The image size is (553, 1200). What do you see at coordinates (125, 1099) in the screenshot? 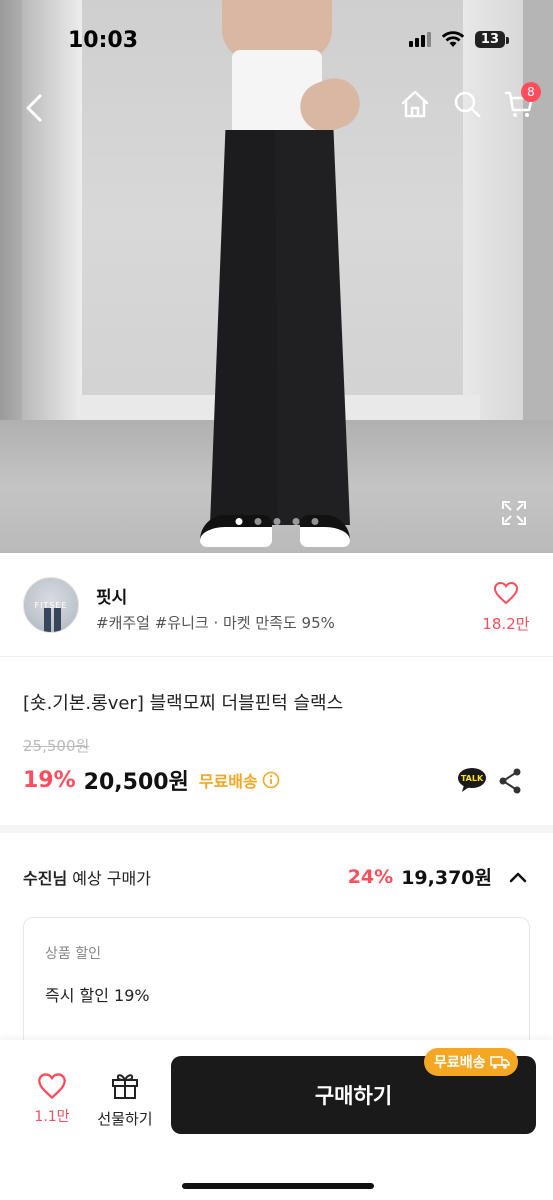
I see `gift-button: 선물하기` at bounding box center [125, 1099].